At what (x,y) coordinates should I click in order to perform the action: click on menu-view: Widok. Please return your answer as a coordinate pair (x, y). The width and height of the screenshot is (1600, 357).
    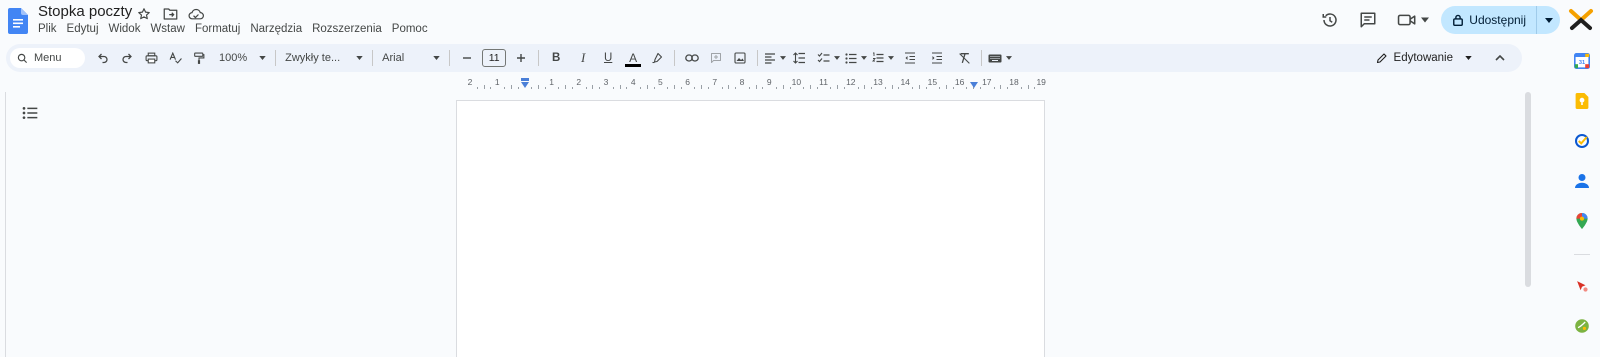
    Looking at the image, I should click on (127, 29).